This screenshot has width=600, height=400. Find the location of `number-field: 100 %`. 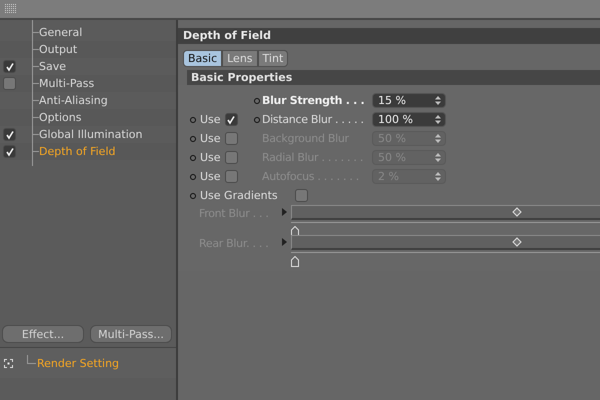

number-field: 100 % is located at coordinates (409, 119).